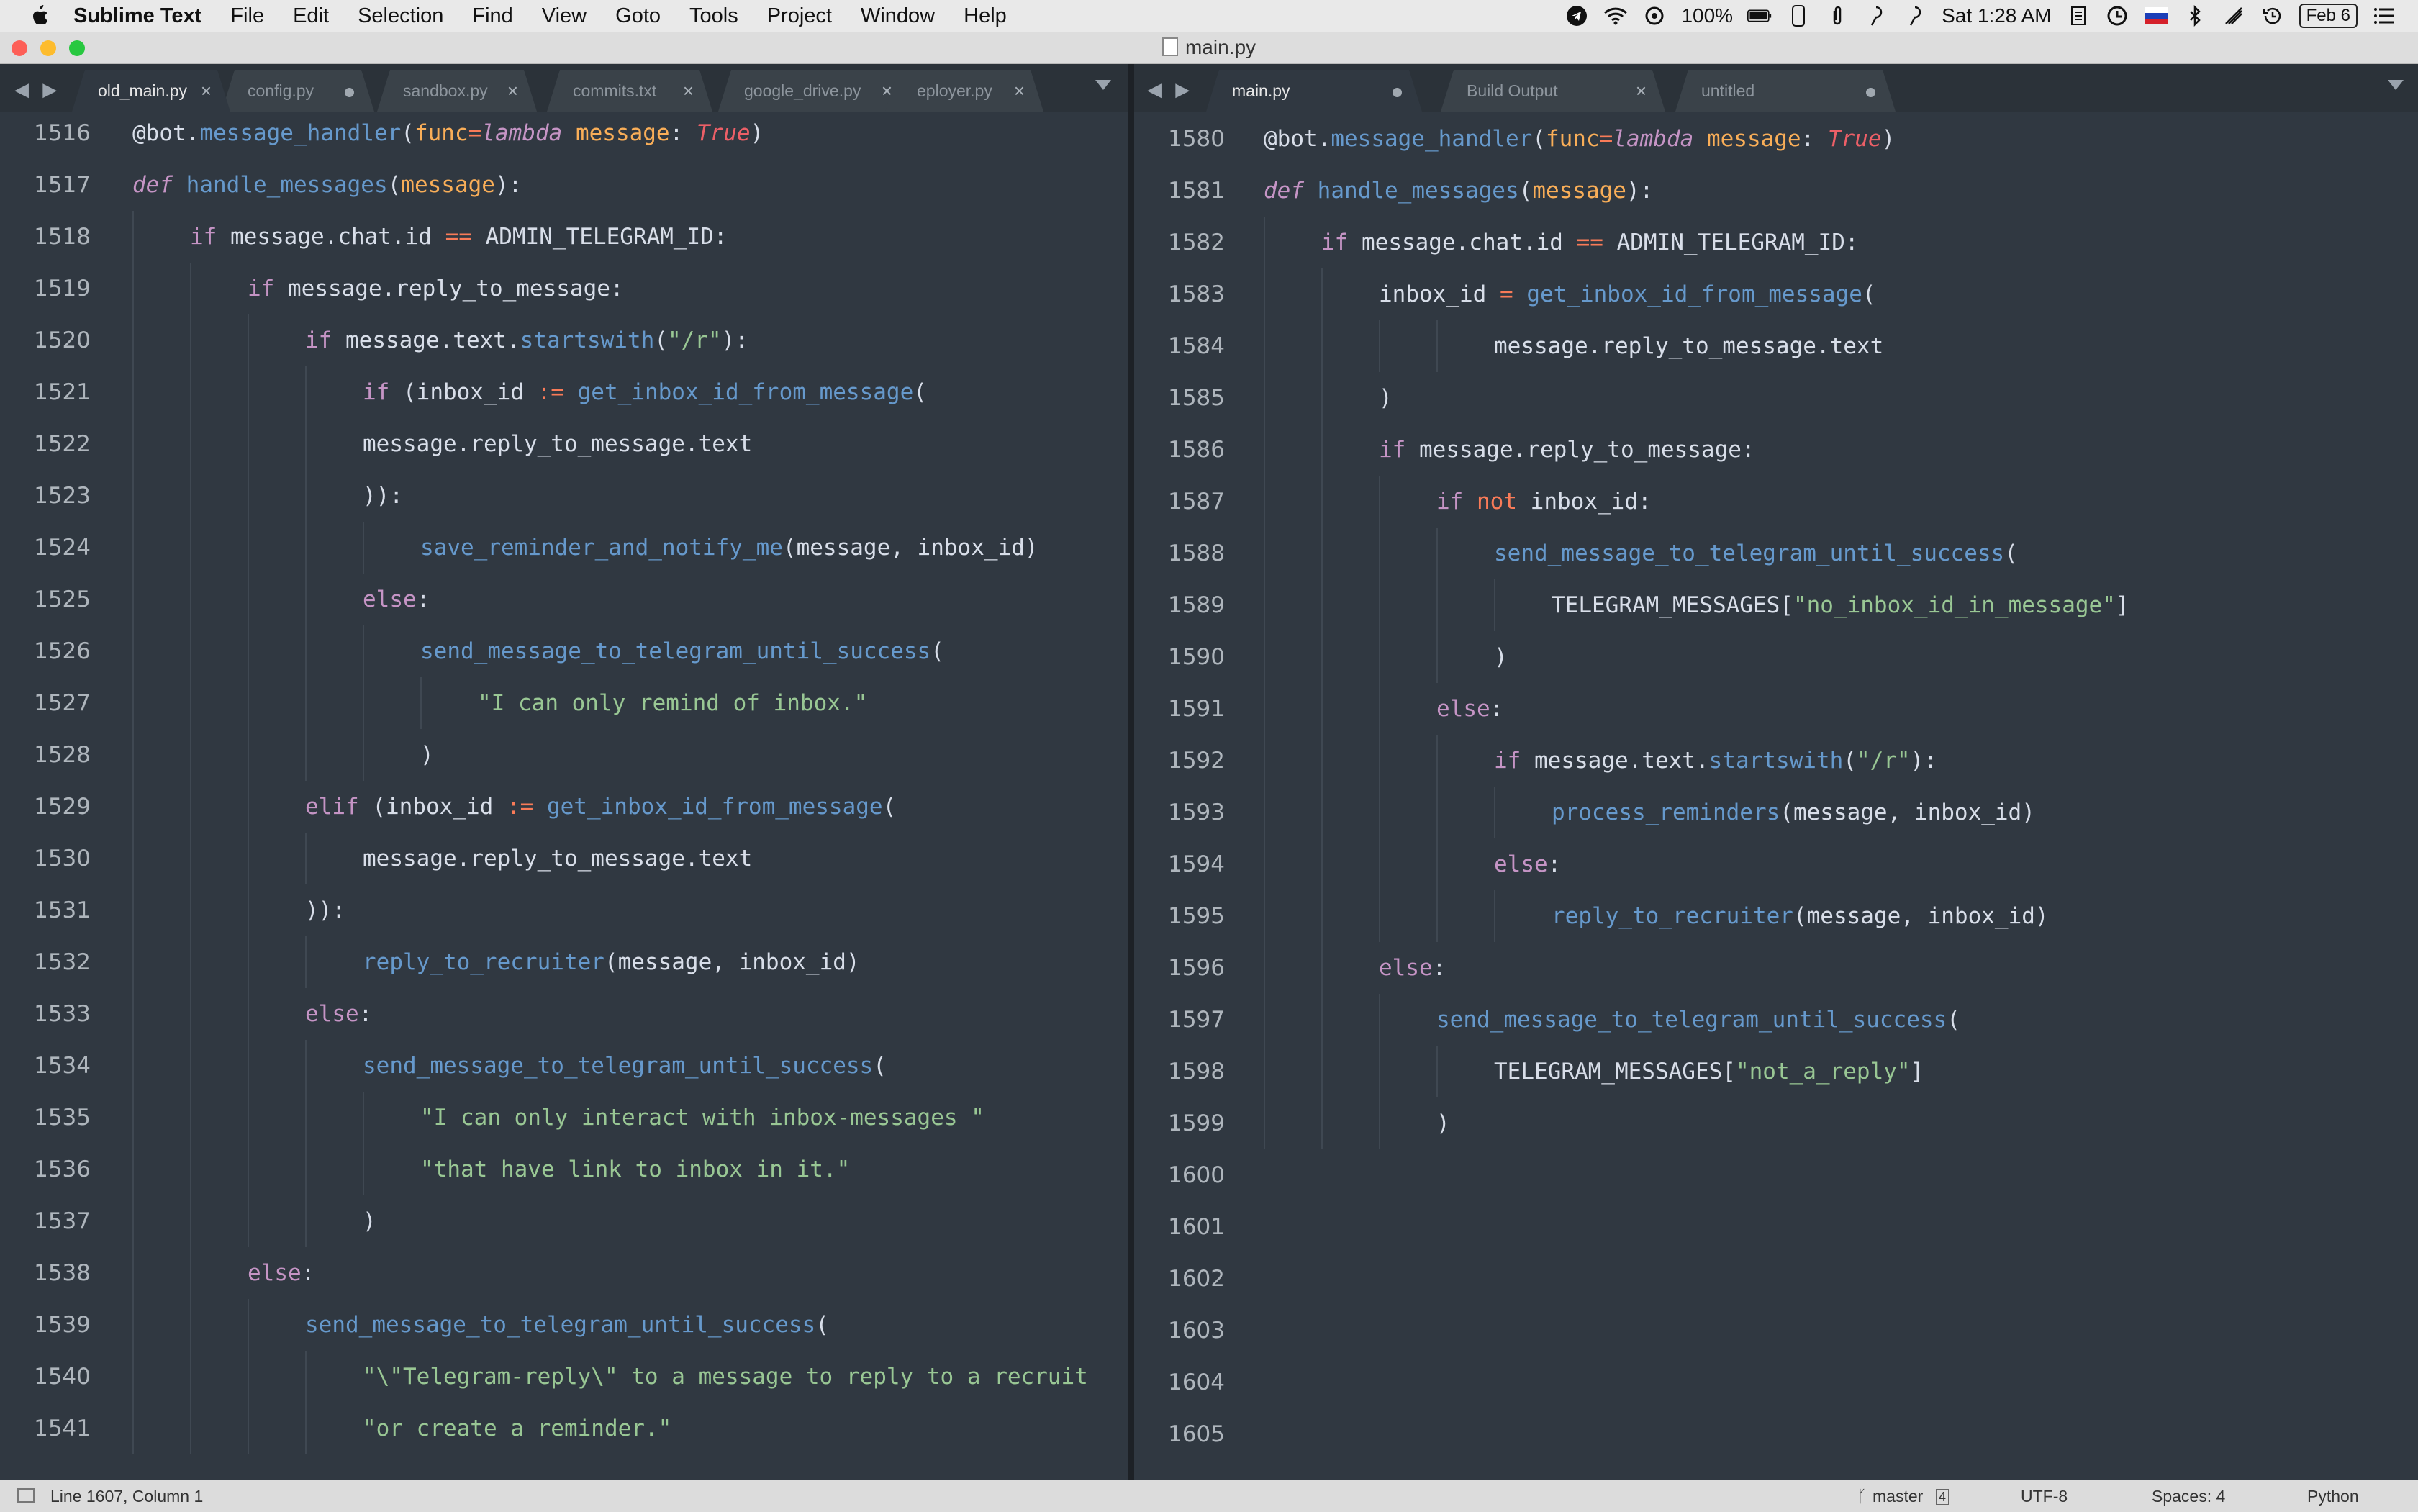  What do you see at coordinates (1179, 1331) in the screenshot?
I see `line-number: 1603` at bounding box center [1179, 1331].